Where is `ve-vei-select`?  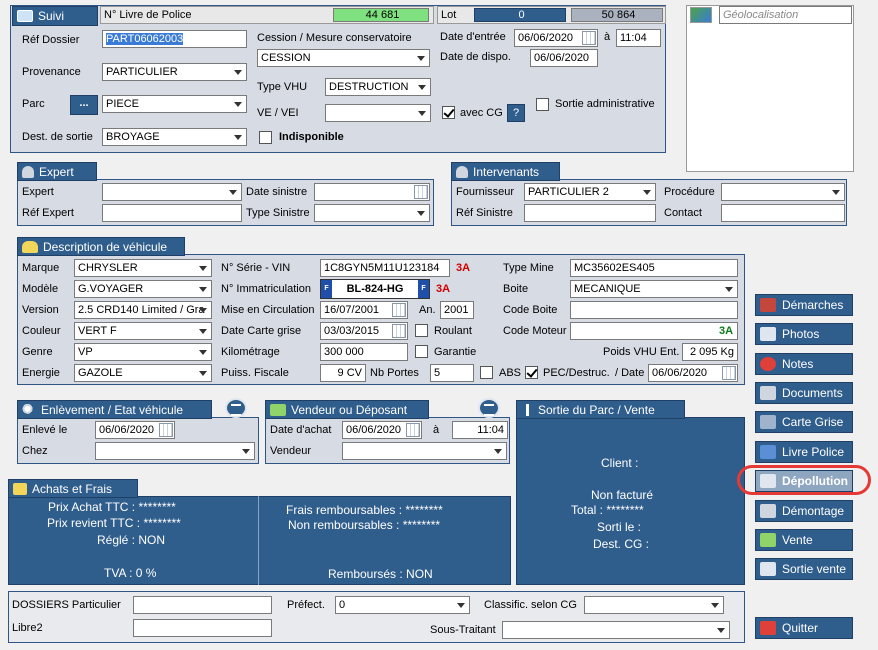 ve-vei-select is located at coordinates (378, 113).